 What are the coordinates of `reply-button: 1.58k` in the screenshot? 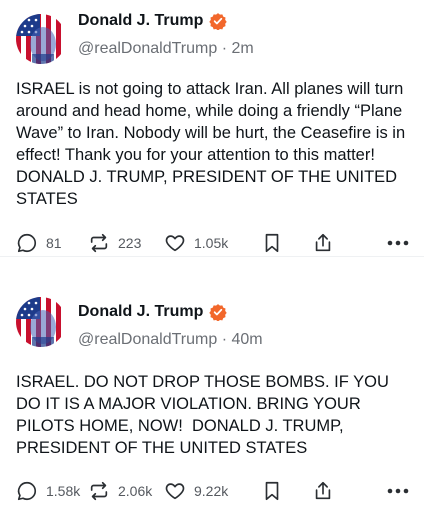 It's located at (52, 491).